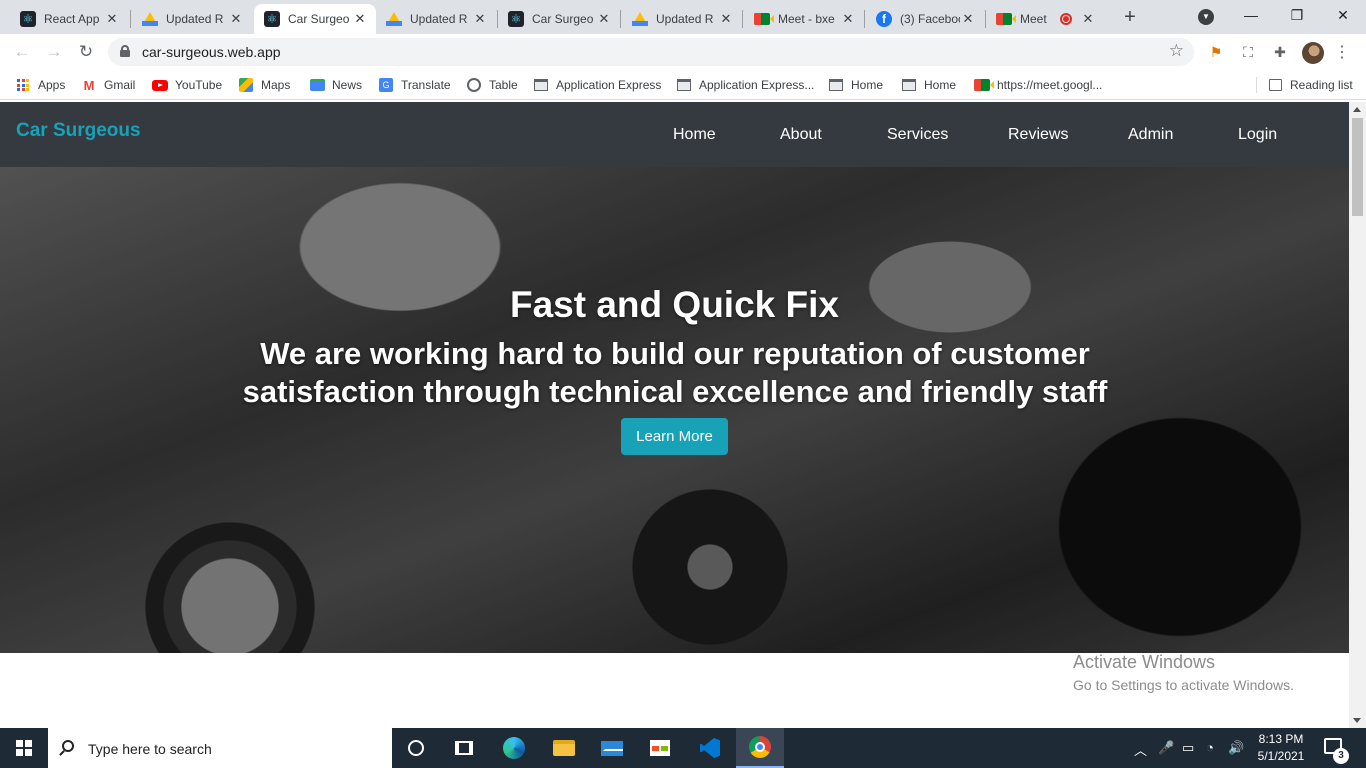 This screenshot has width=1366, height=768. Describe the element at coordinates (78, 131) in the screenshot. I see `site-brand-link: Car Surgeous` at that location.